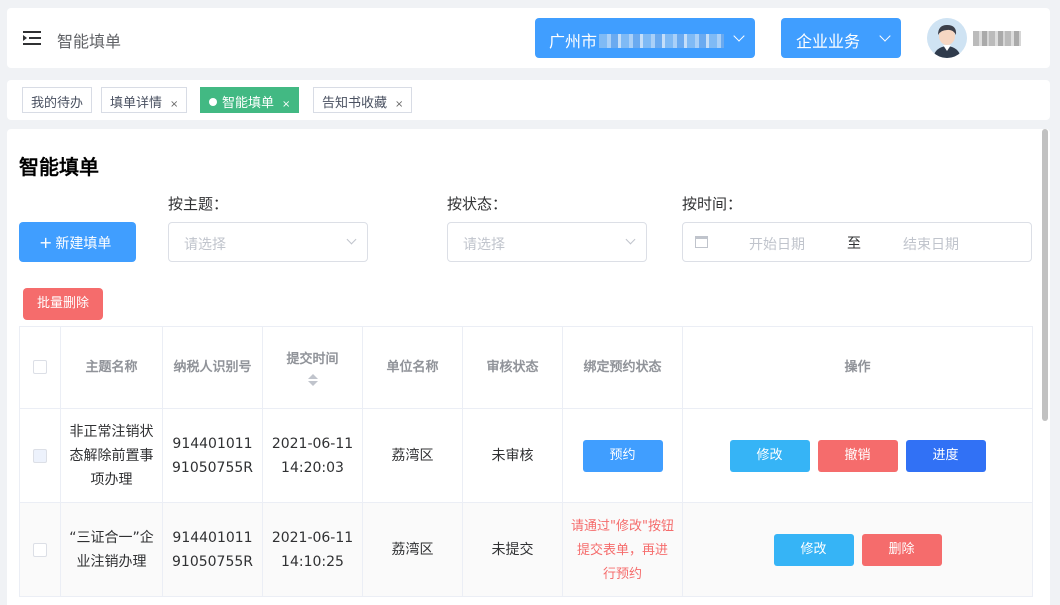  I want to click on top-header: 智能填单 广州市 企业业务, so click(528, 38).